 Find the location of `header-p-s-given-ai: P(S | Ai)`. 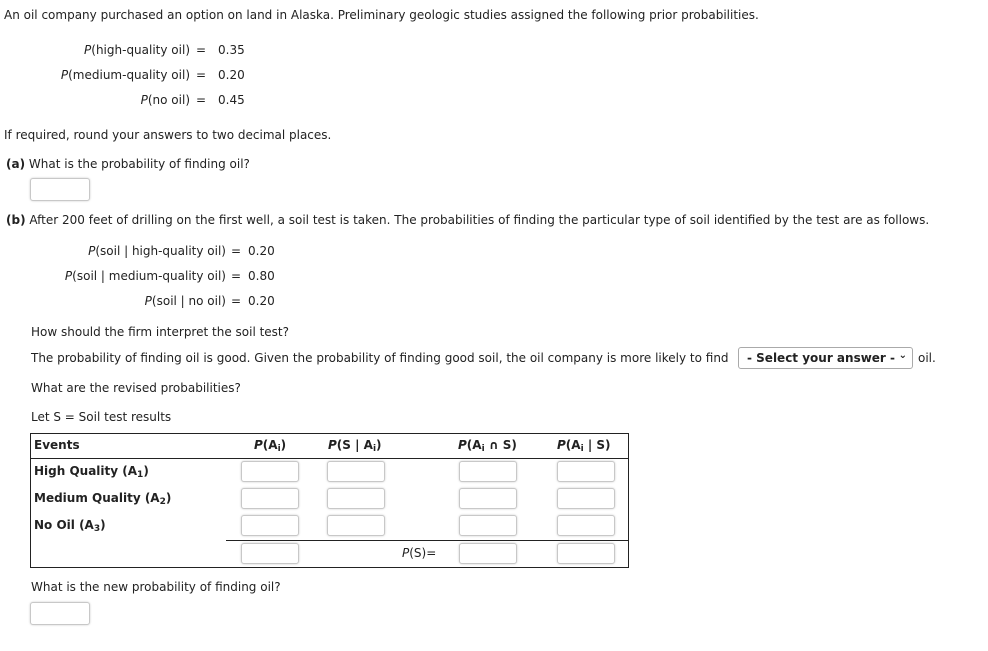

header-p-s-given-ai: P(S | Ai) is located at coordinates (355, 446).